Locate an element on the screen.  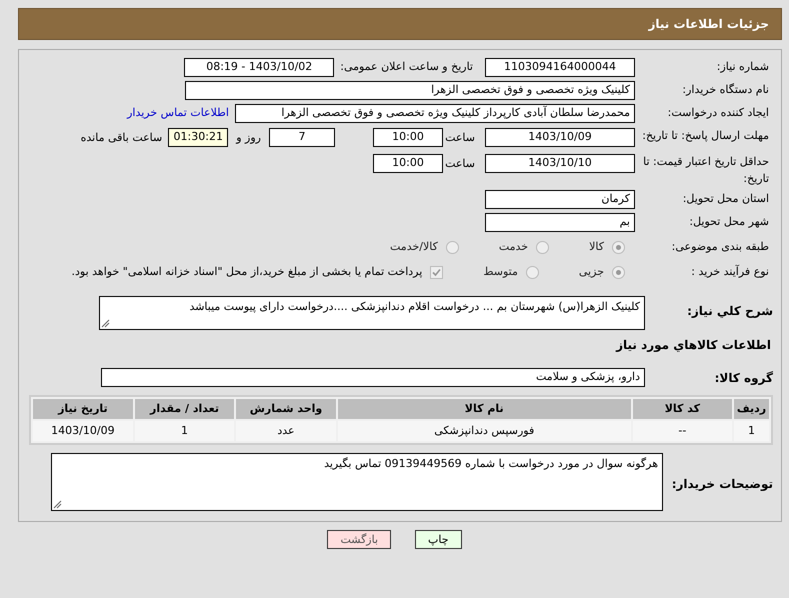
remaining-time-field: 01:30:21 is located at coordinates (198, 137).